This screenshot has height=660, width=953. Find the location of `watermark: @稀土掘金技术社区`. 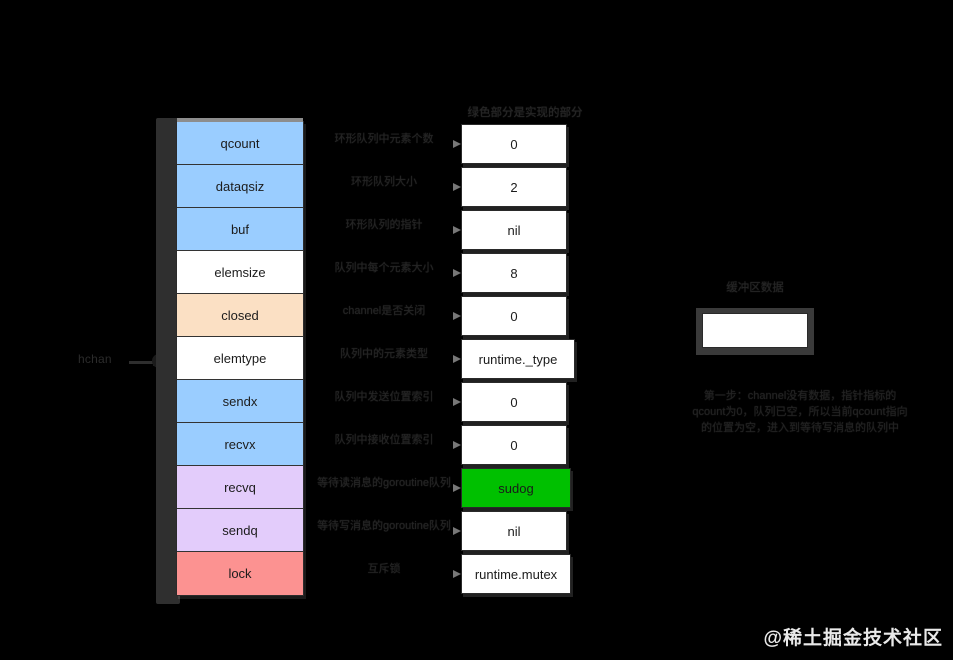

watermark: @稀土掘金技术社区 is located at coordinates (853, 638).